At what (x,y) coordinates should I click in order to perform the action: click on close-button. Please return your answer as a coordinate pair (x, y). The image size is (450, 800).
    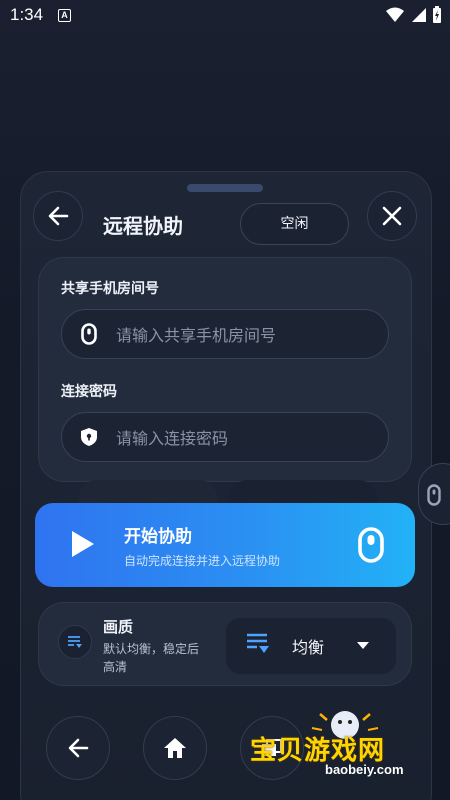
    Looking at the image, I should click on (392, 216).